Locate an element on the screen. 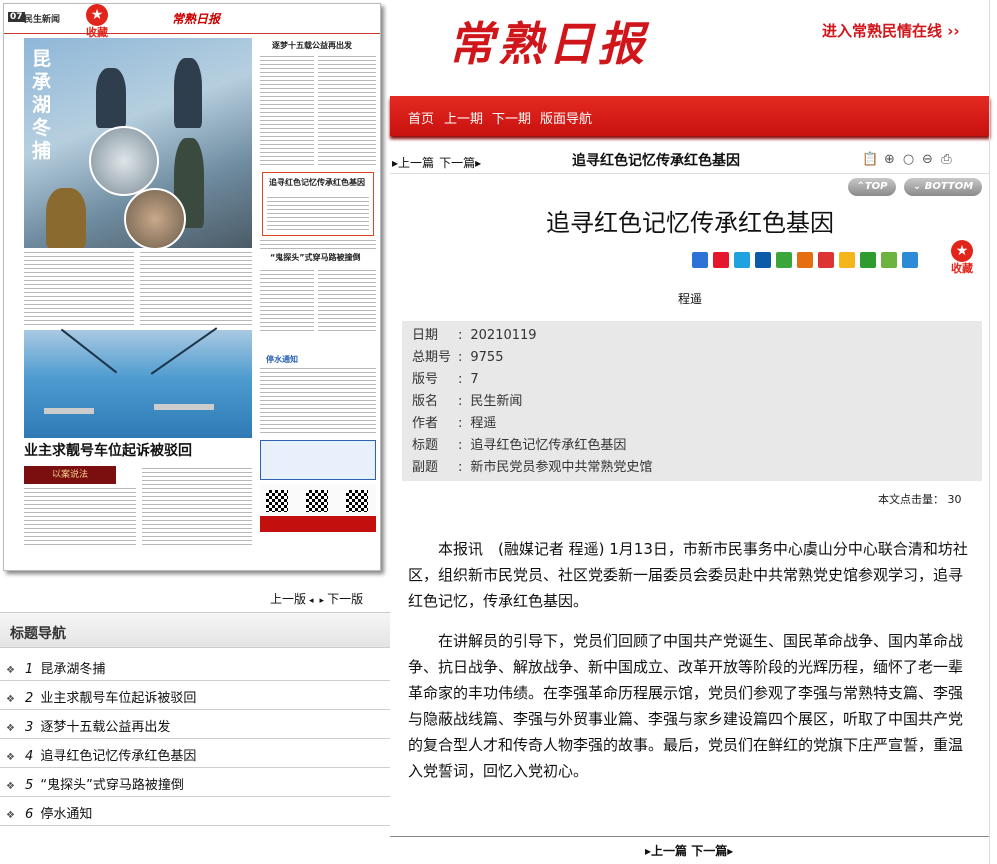  douban-site-icon is located at coordinates (868, 259).